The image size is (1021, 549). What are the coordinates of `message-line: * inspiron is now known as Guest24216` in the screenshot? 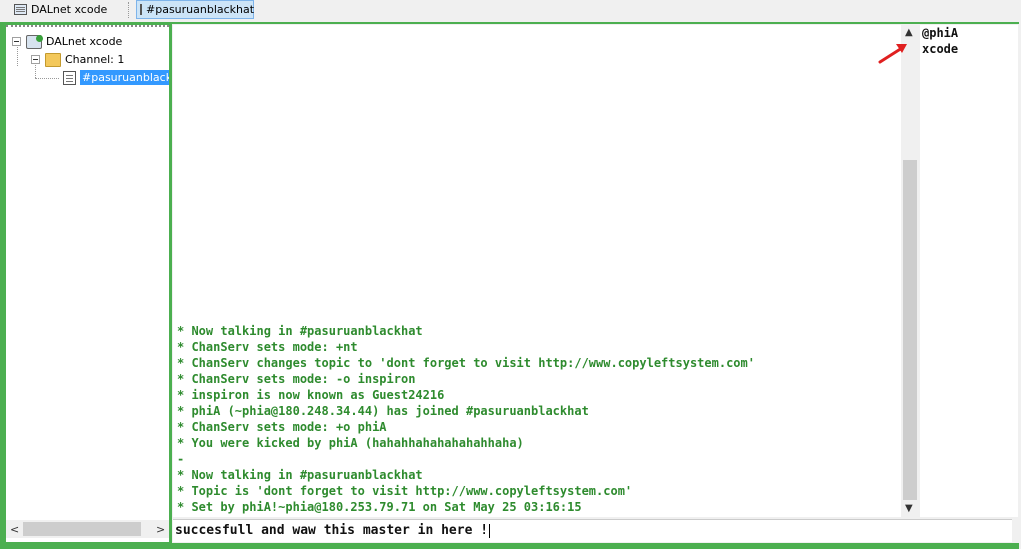 It's located at (311, 395).